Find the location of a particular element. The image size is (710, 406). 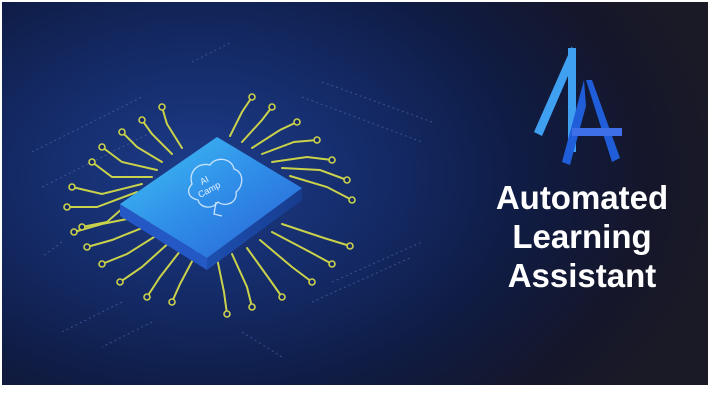

chip-icon is located at coordinates (211, 203).